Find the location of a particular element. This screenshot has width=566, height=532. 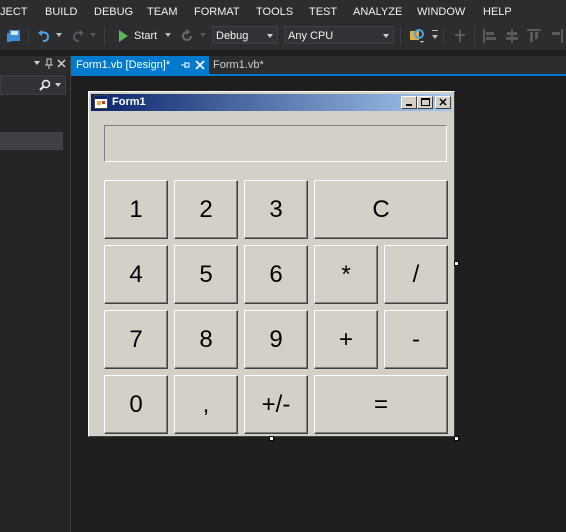

platform-value: Any CPU is located at coordinates (311, 36).